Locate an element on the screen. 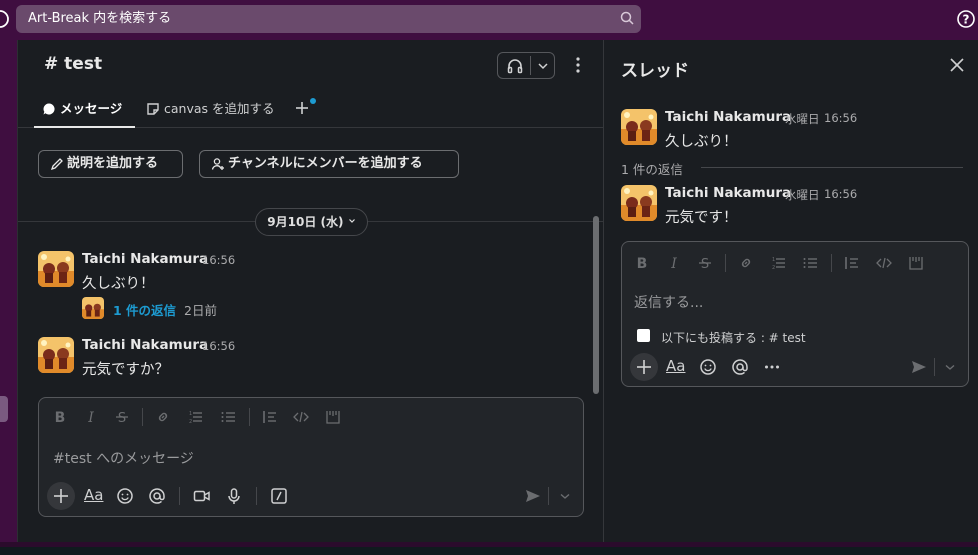 The height and width of the screenshot is (555, 978). more-options-icon is located at coordinates (578, 65).